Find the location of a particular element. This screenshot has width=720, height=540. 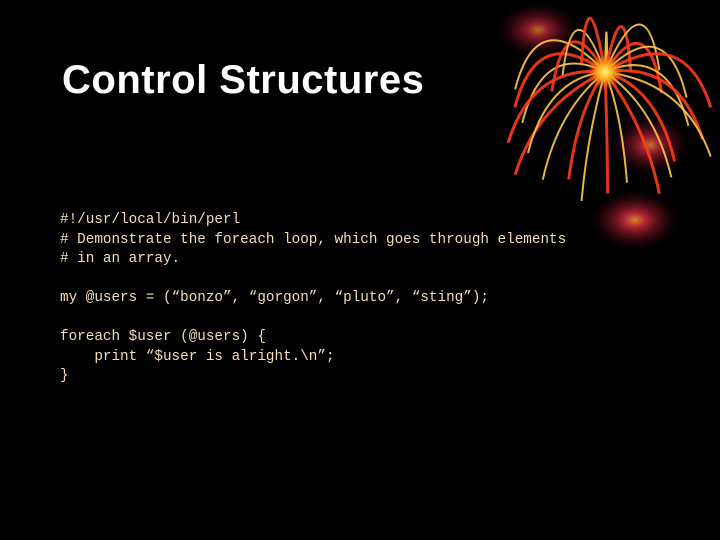

code-line: #!/usr/local/bin/perl is located at coordinates (150, 220).